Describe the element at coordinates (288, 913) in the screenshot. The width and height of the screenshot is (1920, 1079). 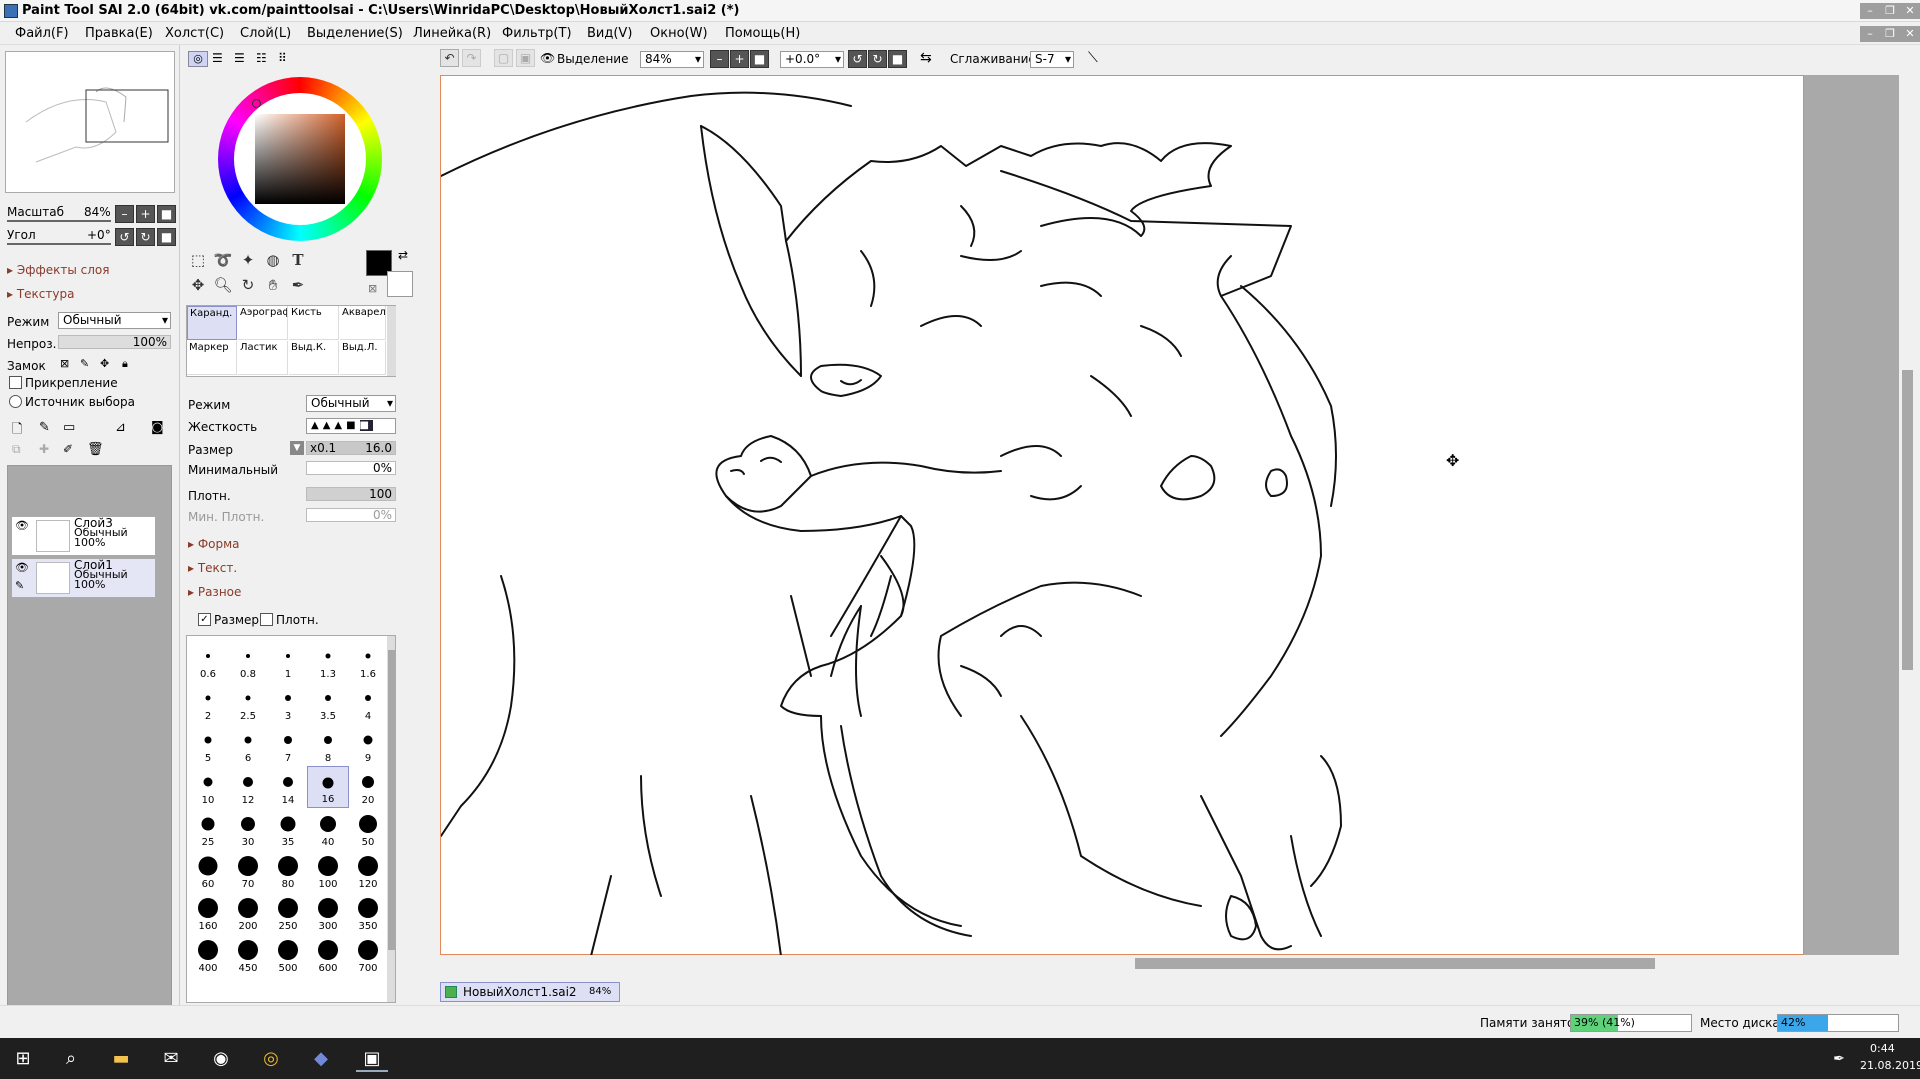
I see `brush-size-option: 250` at that location.